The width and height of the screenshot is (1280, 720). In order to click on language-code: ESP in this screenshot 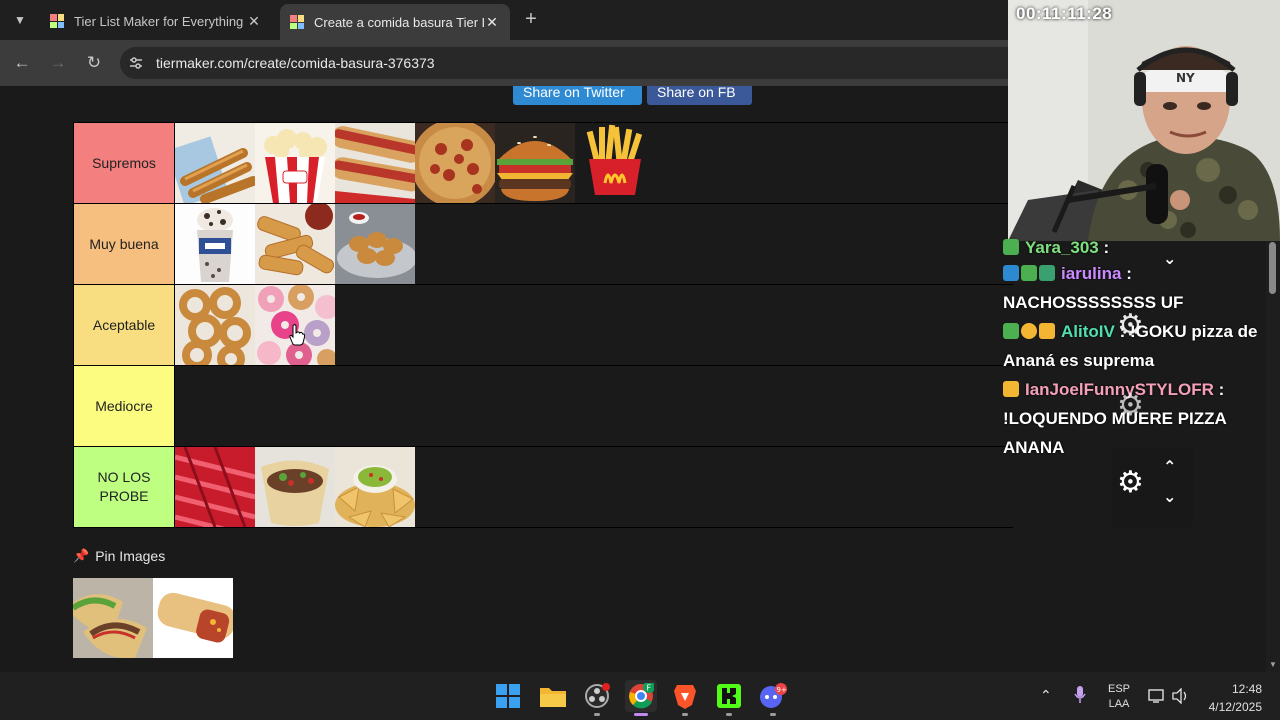, I will do `click(1118, 689)`.